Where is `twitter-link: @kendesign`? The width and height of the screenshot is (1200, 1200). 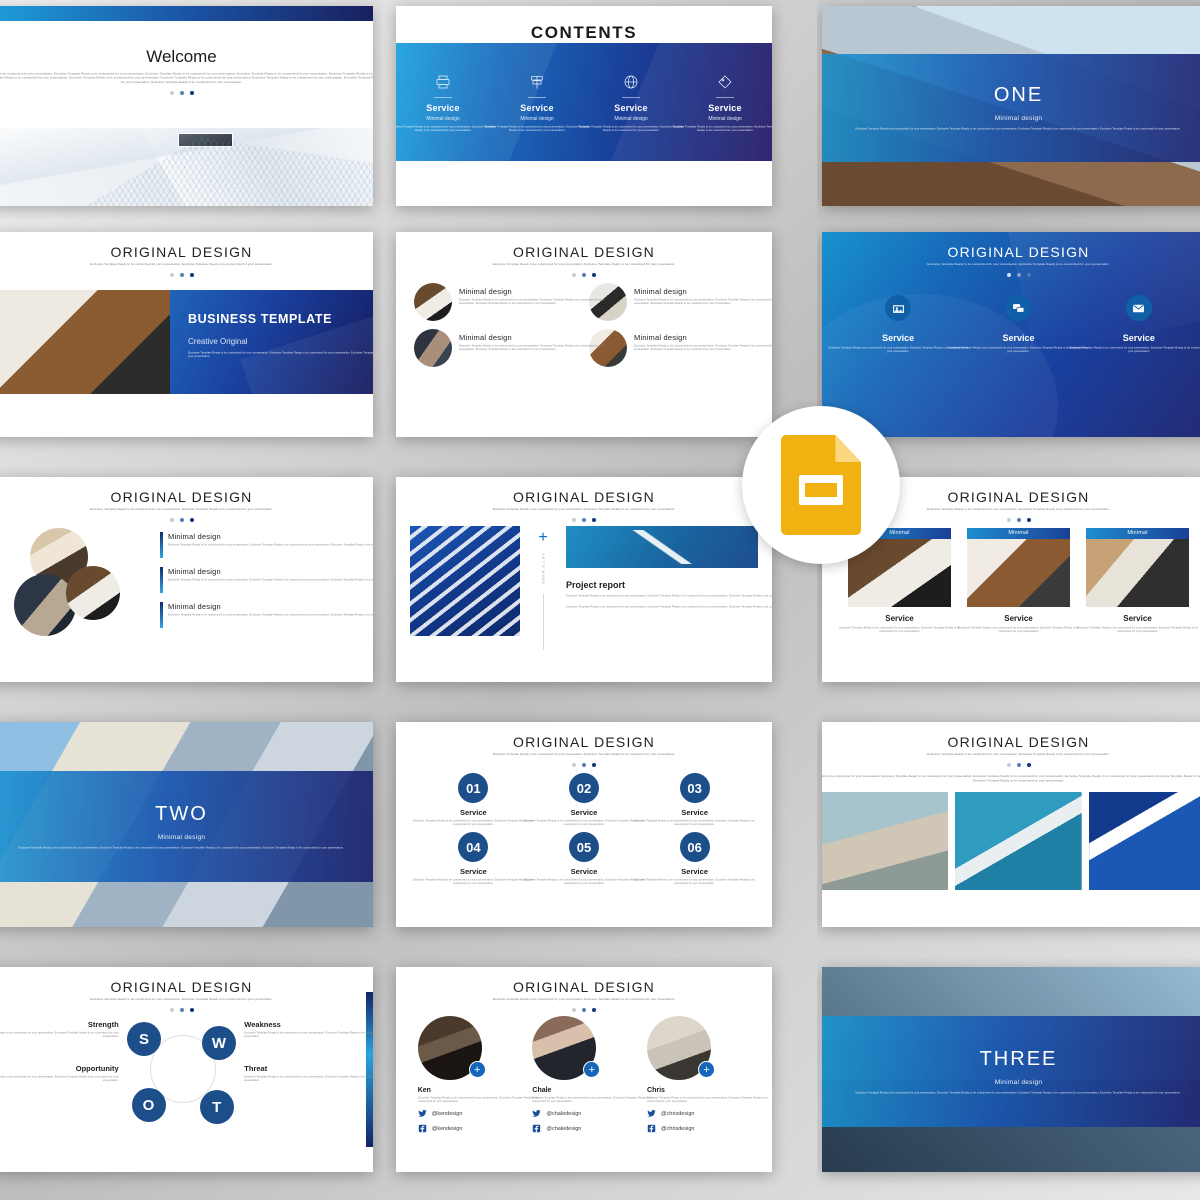
twitter-link: @kendesign is located at coordinates (469, 1113).